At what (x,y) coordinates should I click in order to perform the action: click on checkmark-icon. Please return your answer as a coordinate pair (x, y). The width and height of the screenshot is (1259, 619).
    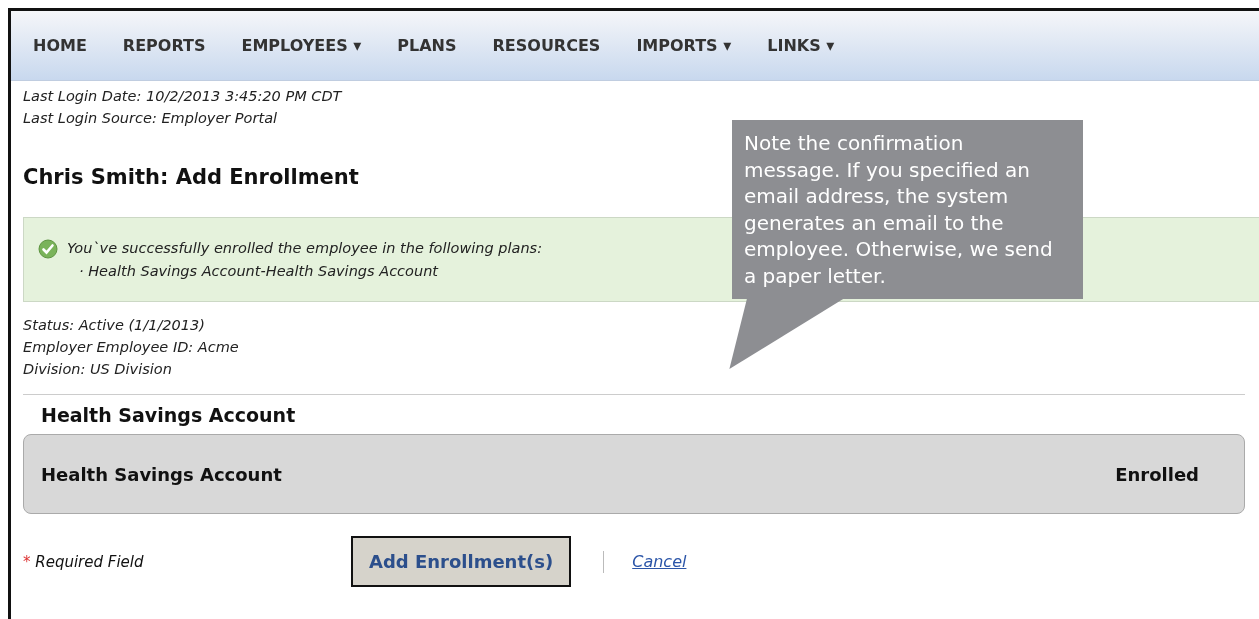
    Looking at the image, I should click on (48, 249).